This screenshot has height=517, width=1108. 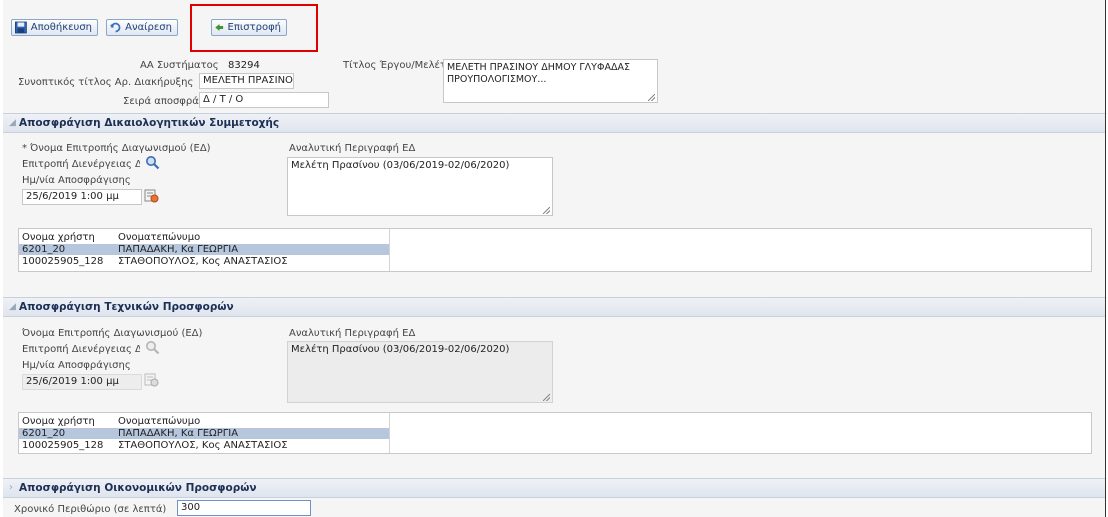 I want to click on description-label-2: Αναλυτική Περιγραφή ΕΔ, so click(x=352, y=333).